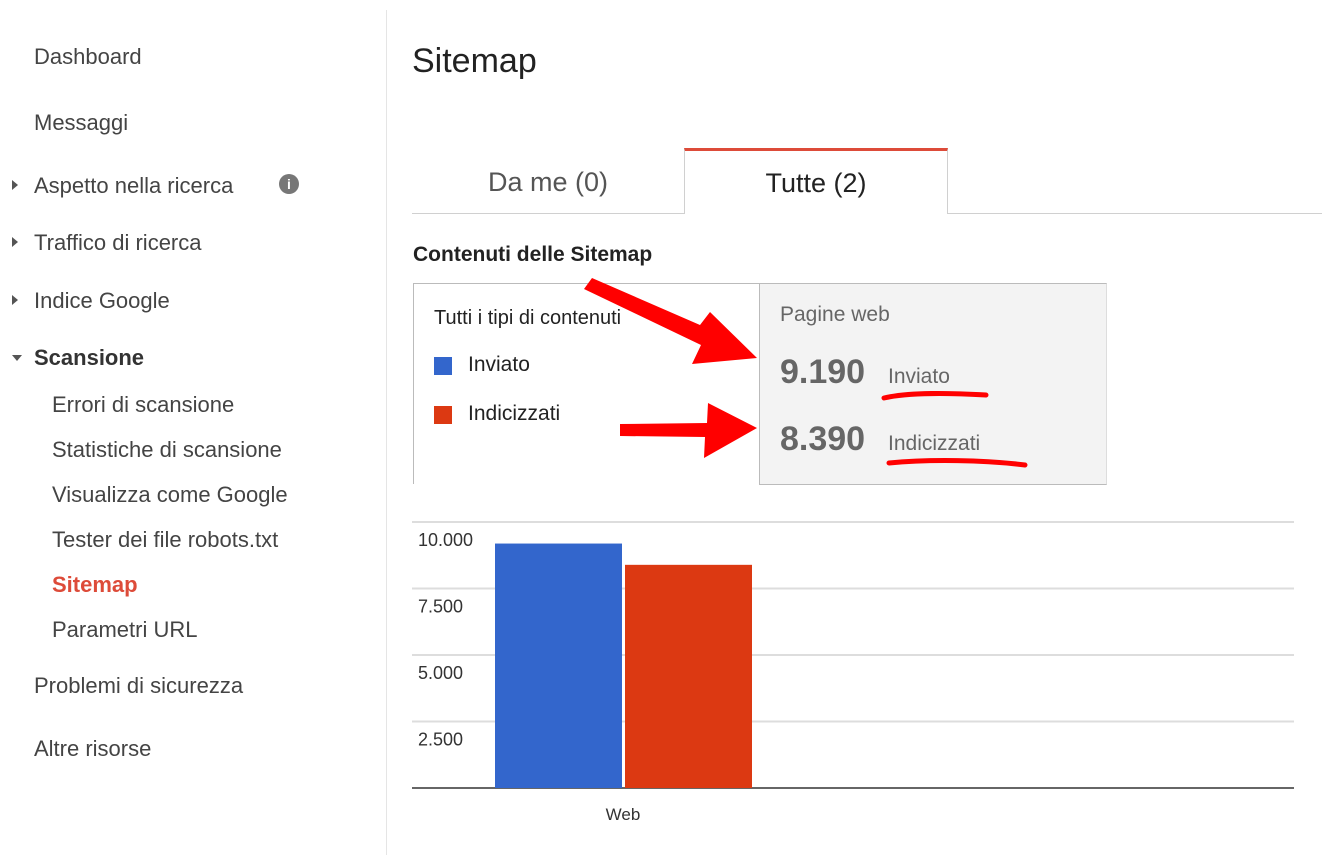 The width and height of the screenshot is (1327, 855). What do you see at coordinates (688, 676) in the screenshot?
I see `chart-bar-indicizzati` at bounding box center [688, 676].